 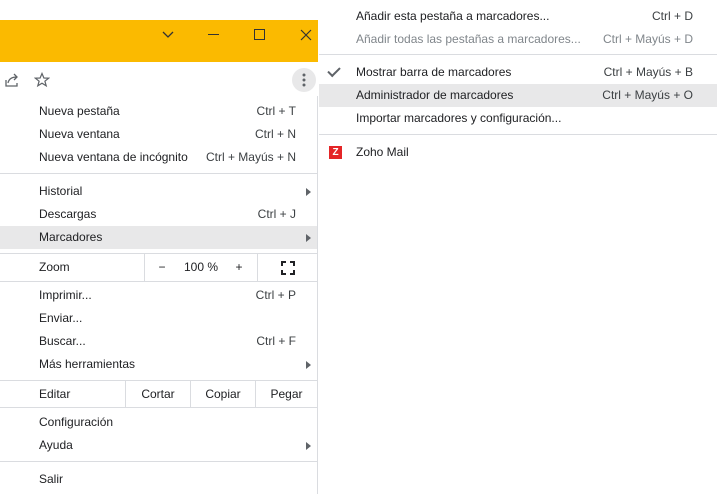 I want to click on share-button, so click(x=12, y=80).